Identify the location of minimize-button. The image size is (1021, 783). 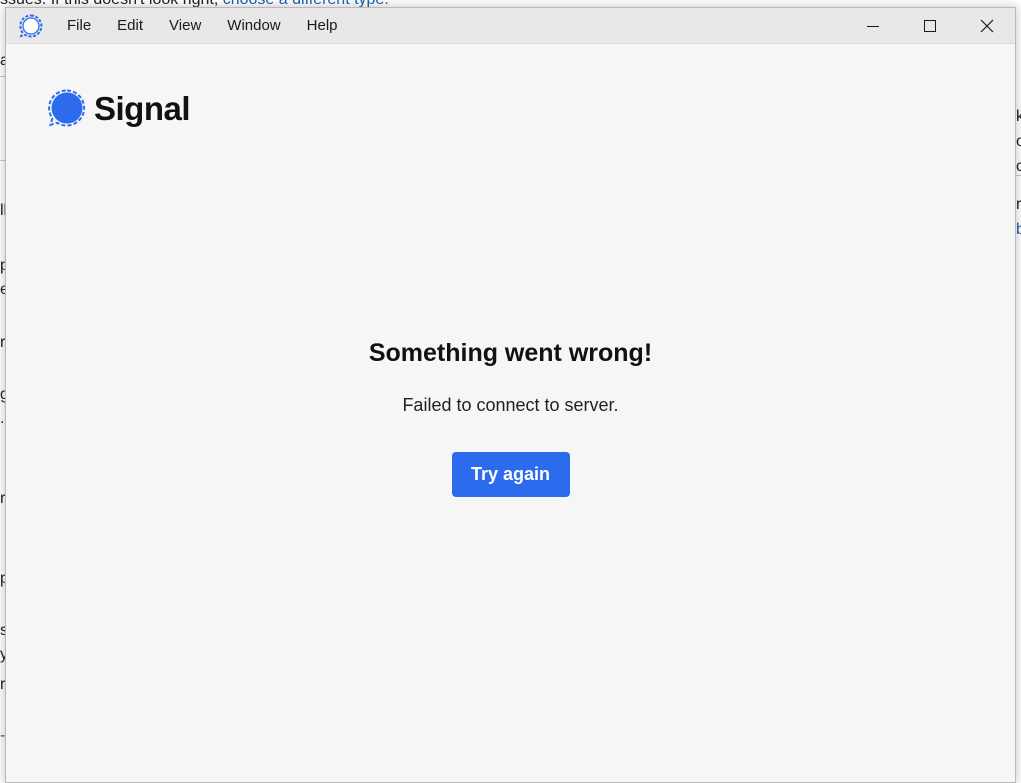
(872, 26).